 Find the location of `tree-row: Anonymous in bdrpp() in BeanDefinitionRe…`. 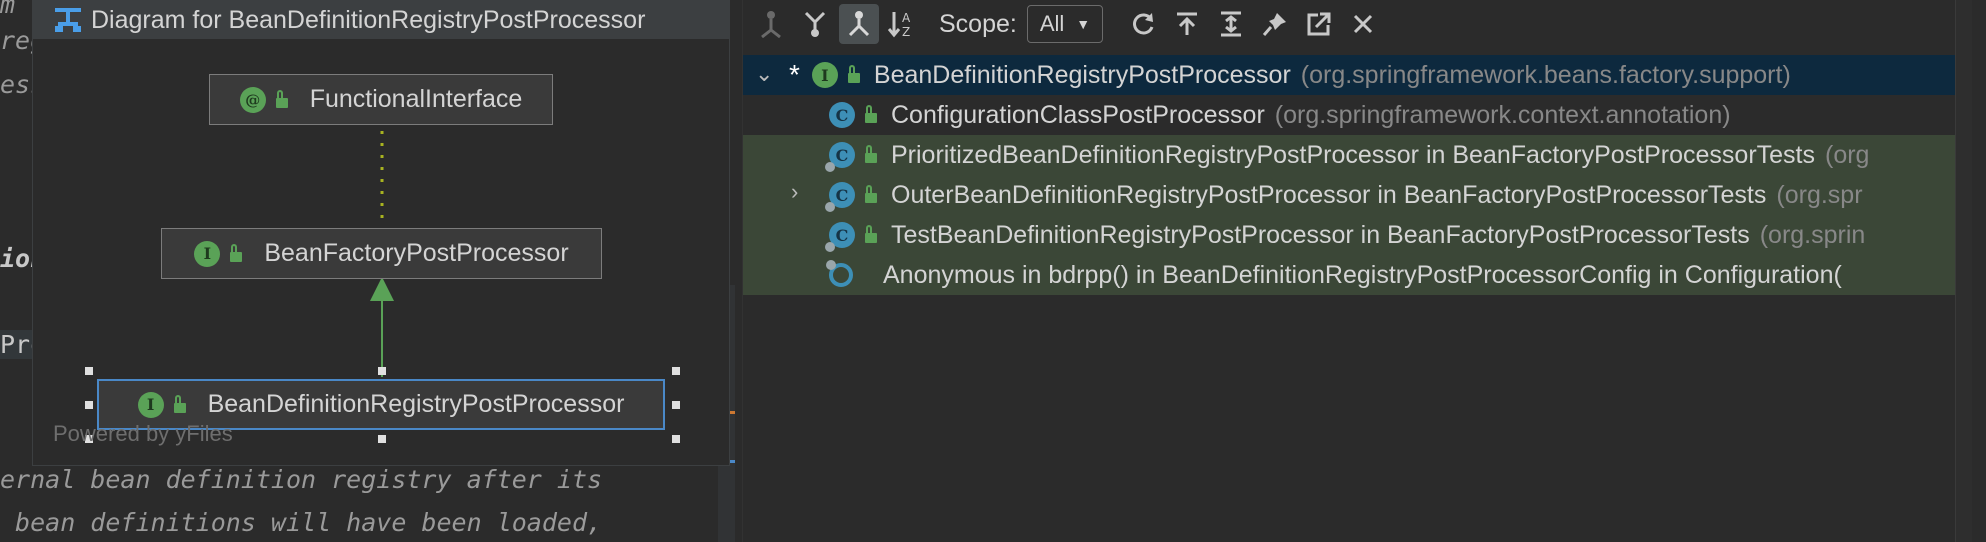

tree-row: Anonymous in bdrpp() in BeanDefinitionRe… is located at coordinates (1357, 275).